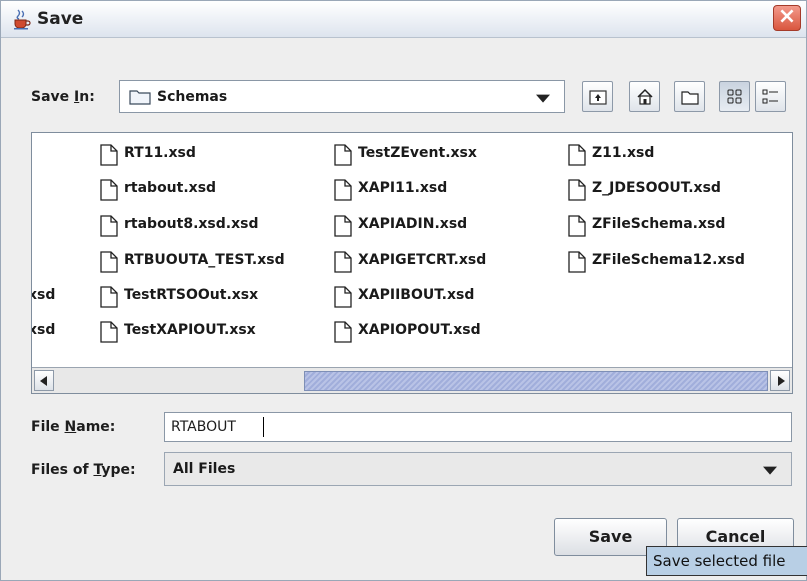 Image resolution: width=807 pixels, height=581 pixels. I want to click on close-icon: ×, so click(787, 16).